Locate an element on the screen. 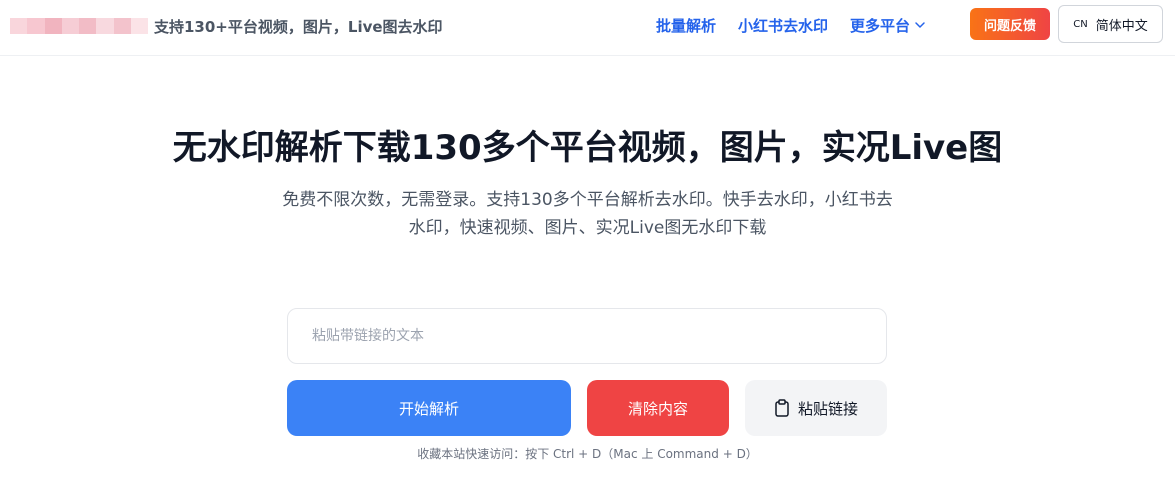 The width and height of the screenshot is (1175, 491). nav-xiaohongshu-label: 小红书去水印 is located at coordinates (783, 25).